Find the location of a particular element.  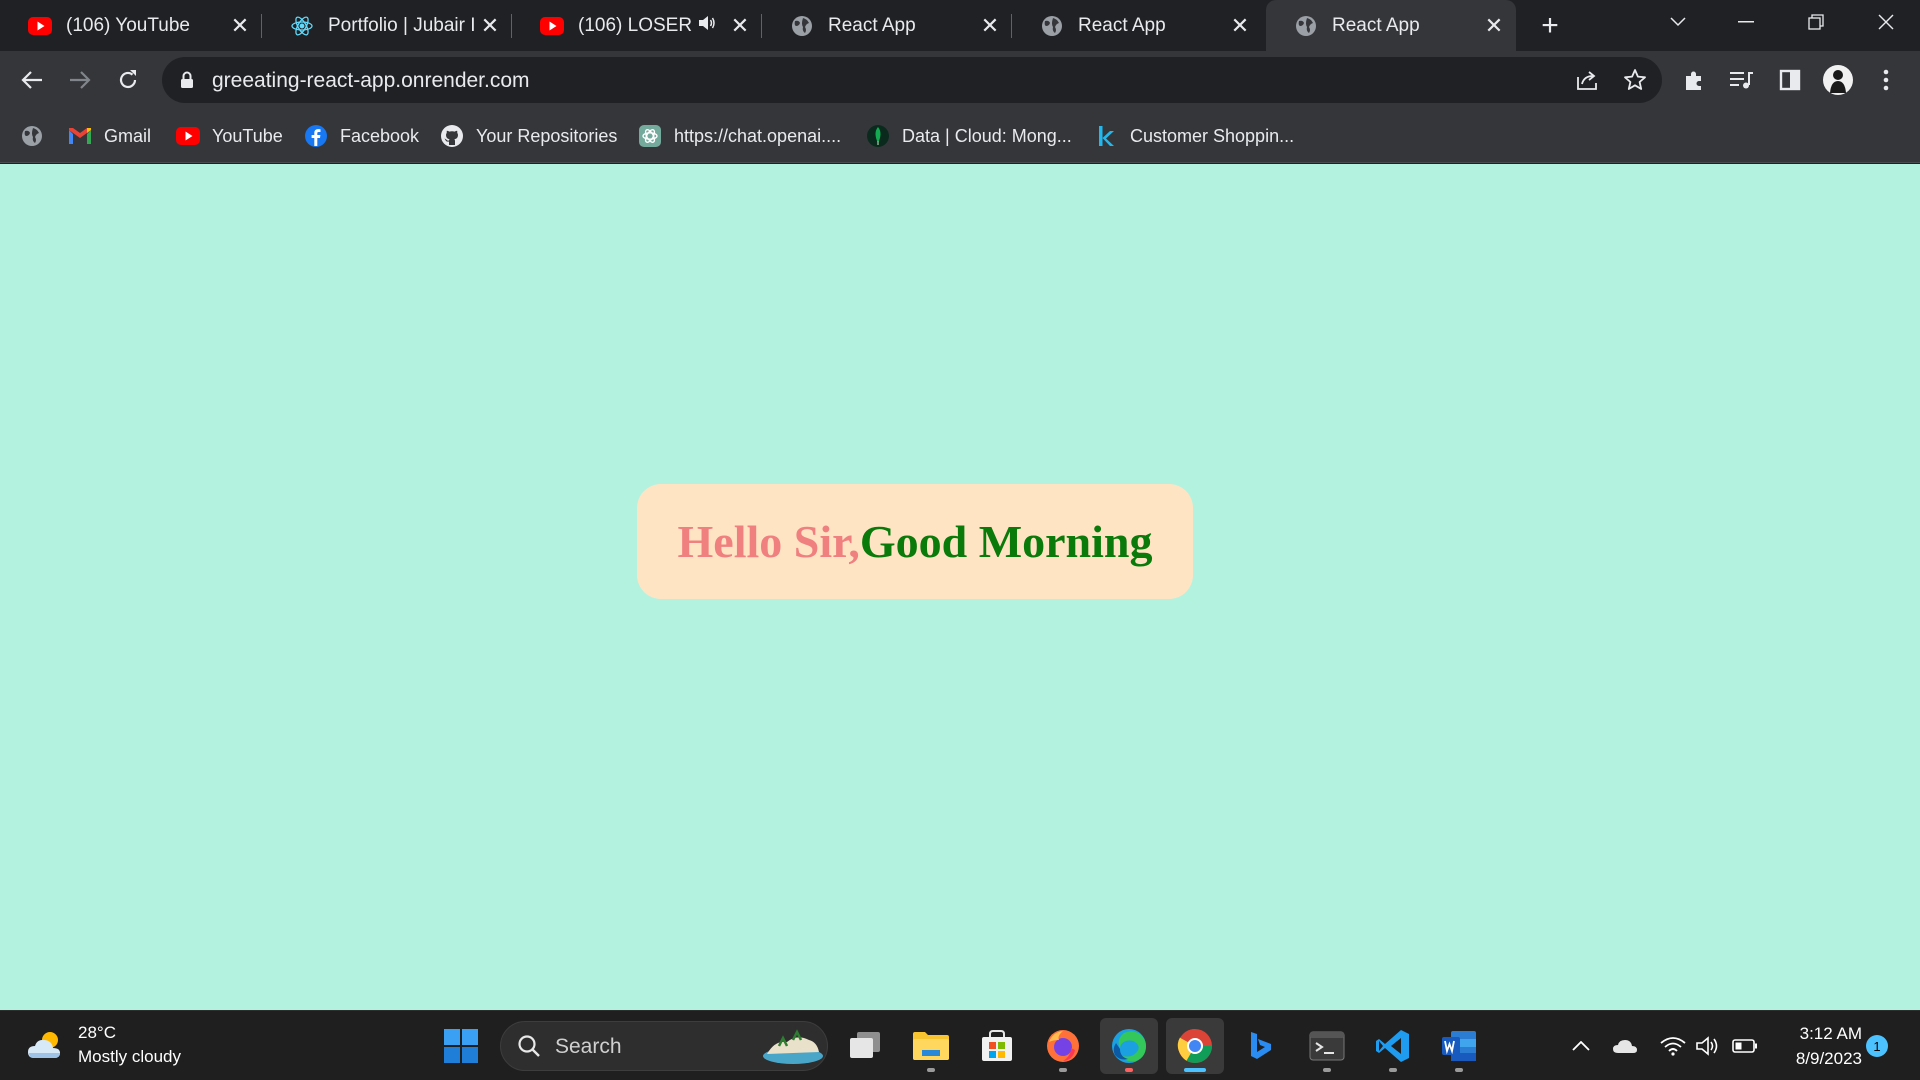

chrome-menu-button is located at coordinates (1886, 80).